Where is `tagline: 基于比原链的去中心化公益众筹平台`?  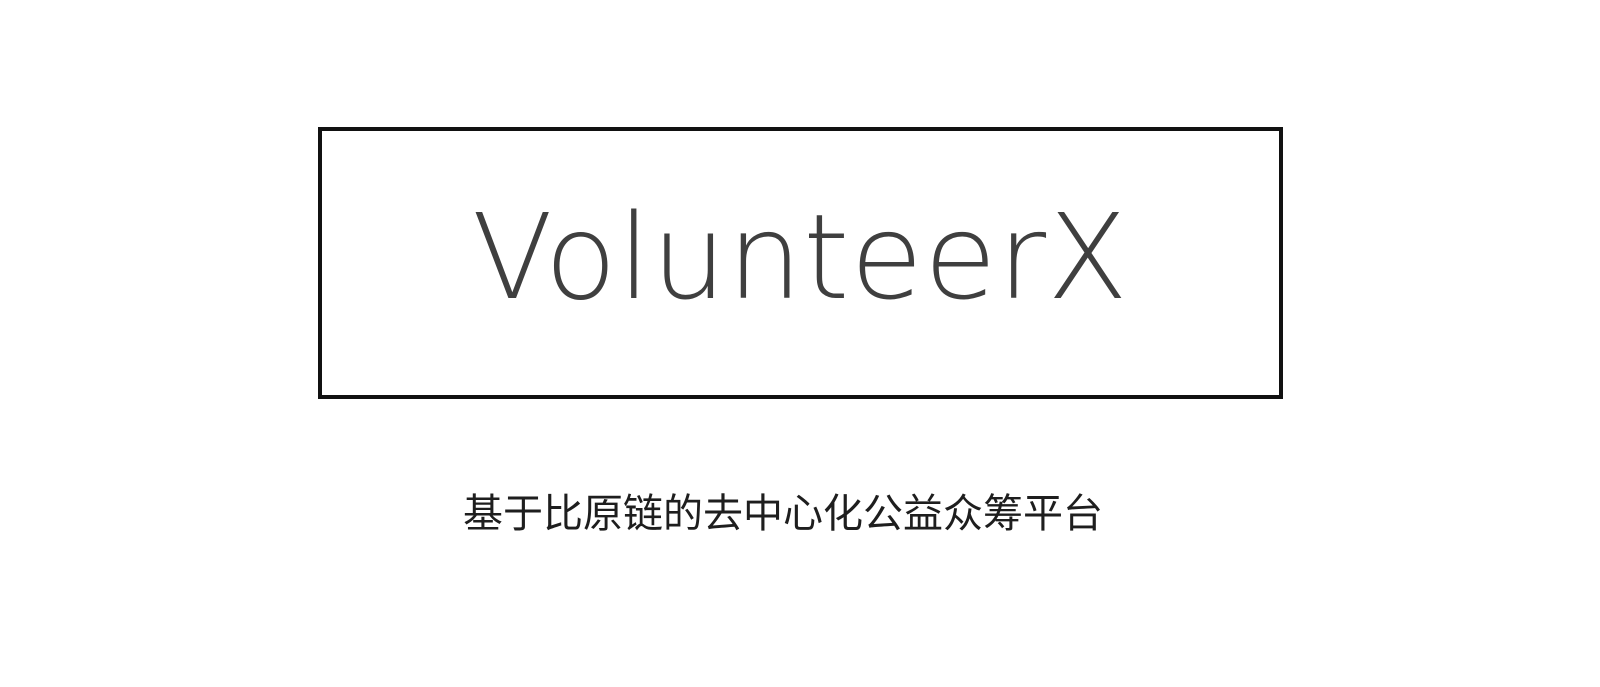
tagline: 基于比原链的去中心化公益众筹平台 is located at coordinates (783, 514).